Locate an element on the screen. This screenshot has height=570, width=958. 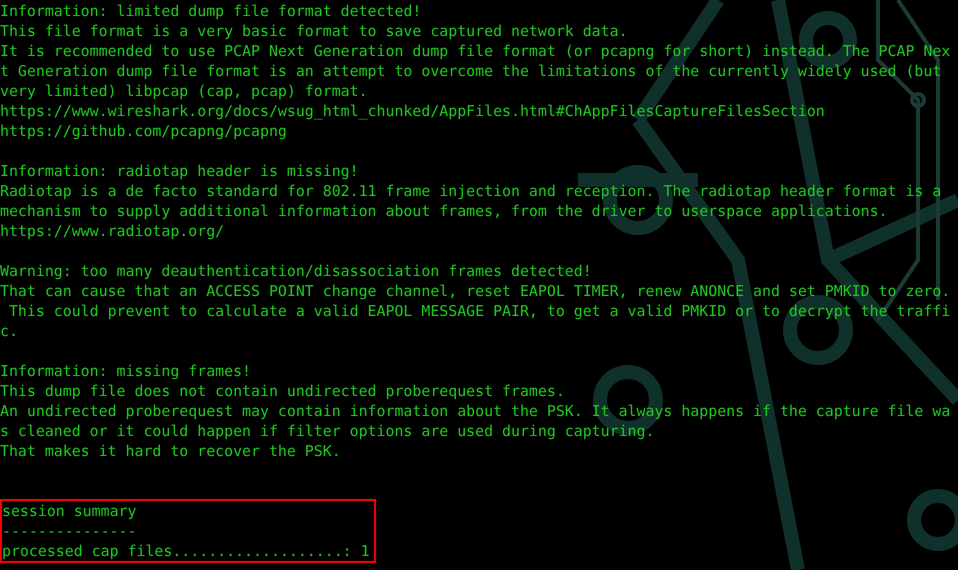
terminal-line: This could prevent to calculate a valid EAPOL MESSAGE PAIR, to get a valid PMKID or to decrypt the traffi is located at coordinates (479, 311).